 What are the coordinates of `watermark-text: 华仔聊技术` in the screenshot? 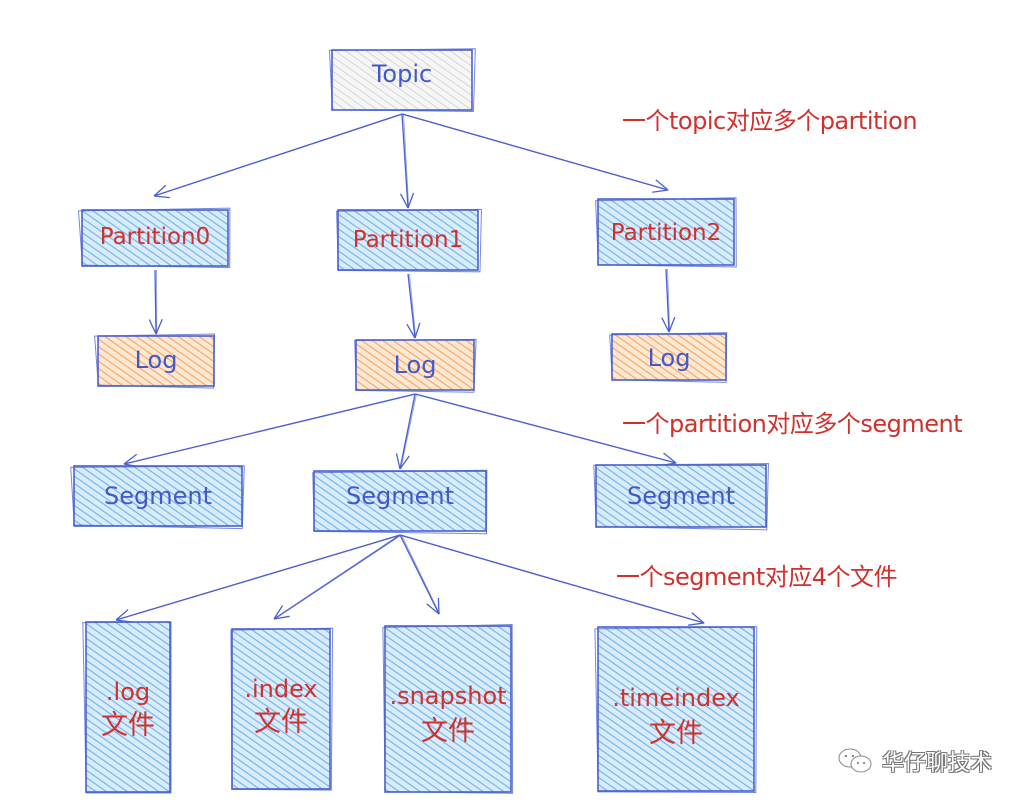 It's located at (937, 763).